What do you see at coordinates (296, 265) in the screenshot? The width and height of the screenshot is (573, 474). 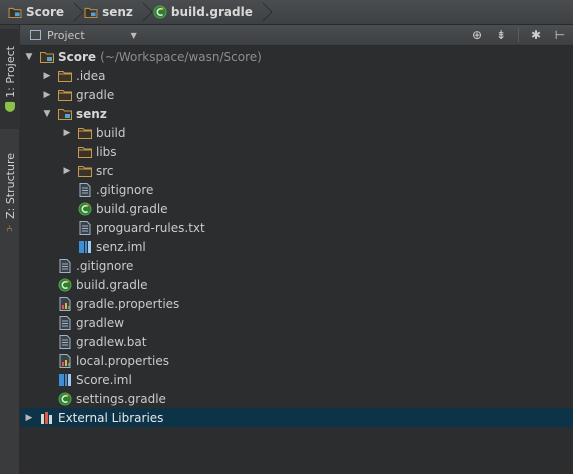 I see `tree-item-gitignore: .gitignore` at bounding box center [296, 265].